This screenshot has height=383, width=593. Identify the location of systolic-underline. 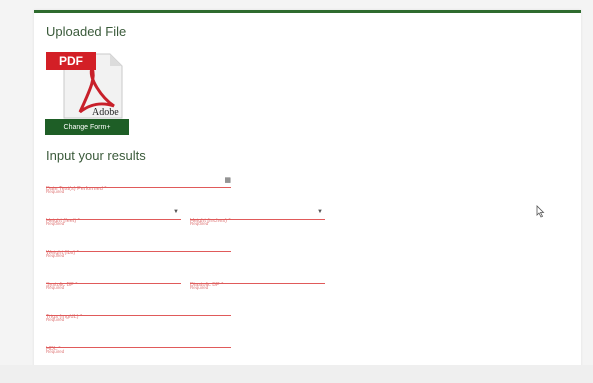
(113, 283).